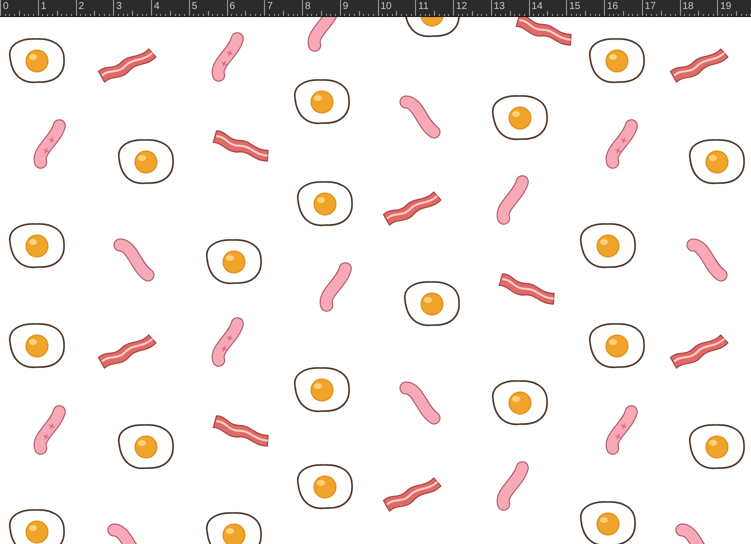 Image resolution: width=751 pixels, height=544 pixels. Describe the element at coordinates (537, 7) in the screenshot. I see `ruler-label: 14` at that location.